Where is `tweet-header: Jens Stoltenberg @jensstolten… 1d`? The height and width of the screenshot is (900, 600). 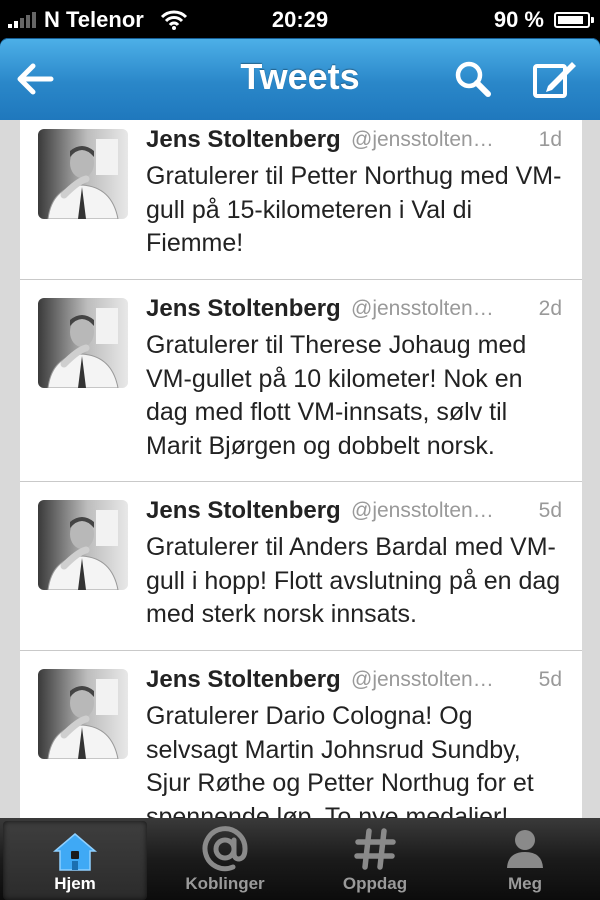
tweet-header: Jens Stoltenberg @jensstolten… 1d is located at coordinates (364, 140).